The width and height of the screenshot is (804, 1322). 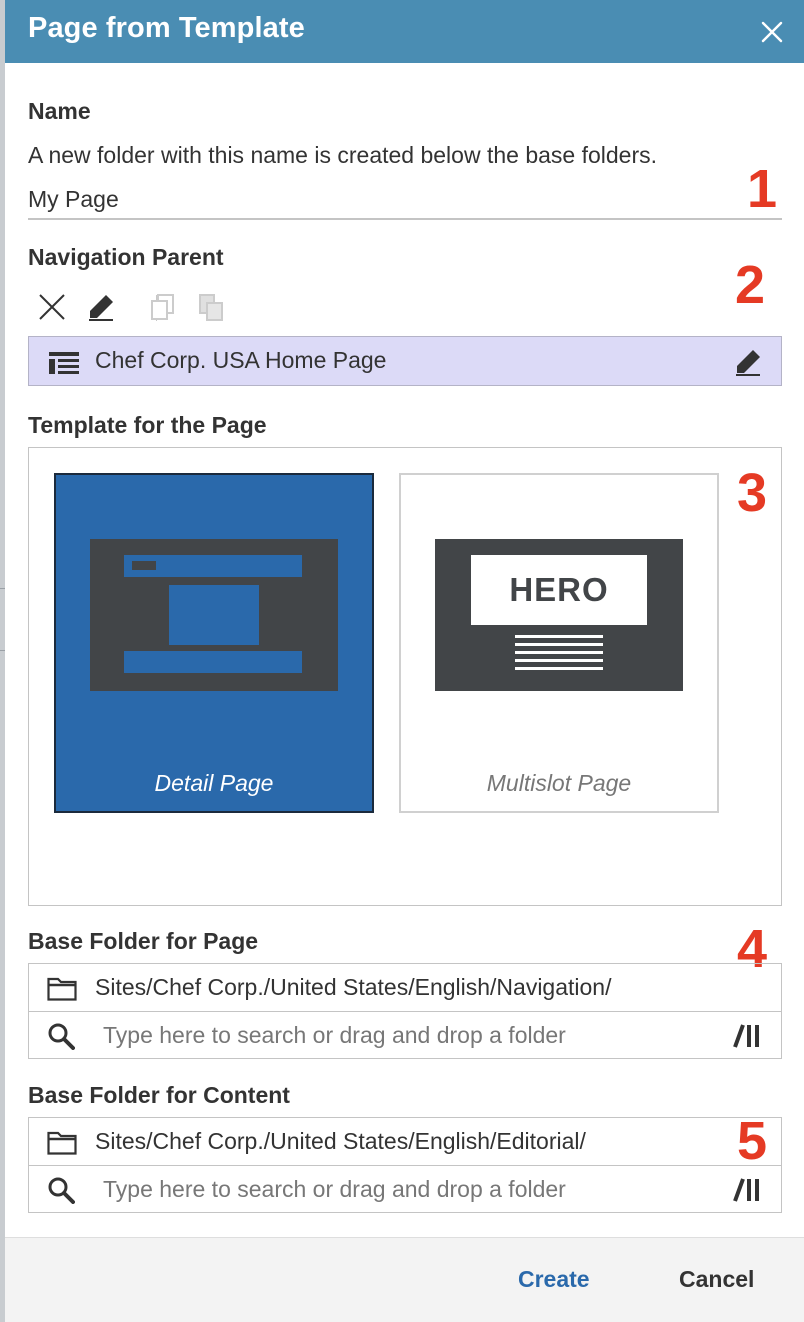 I want to click on paste-icon, so click(x=211, y=307).